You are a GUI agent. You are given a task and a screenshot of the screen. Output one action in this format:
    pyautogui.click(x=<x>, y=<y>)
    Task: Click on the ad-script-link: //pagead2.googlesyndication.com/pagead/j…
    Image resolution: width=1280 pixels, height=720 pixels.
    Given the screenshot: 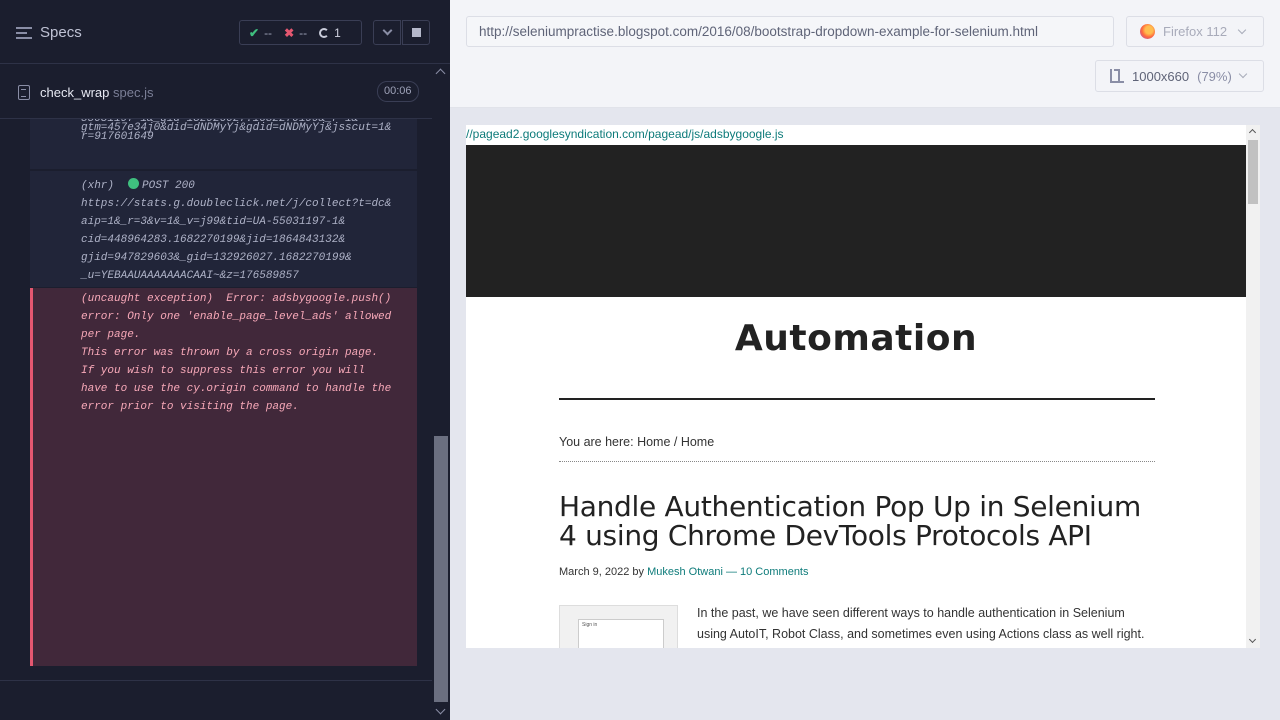 What is the action you would take?
    pyautogui.click(x=625, y=134)
    